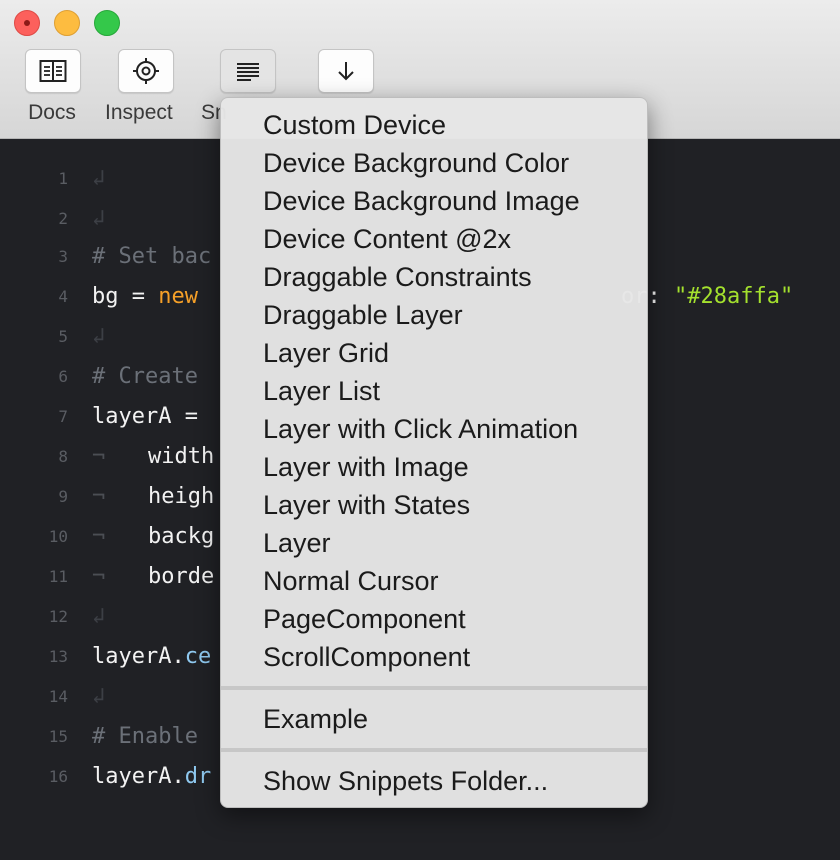 The image size is (840, 860). Describe the element at coordinates (416, 163) in the screenshot. I see `menu-item-device-background-color: Device Background Color` at that location.